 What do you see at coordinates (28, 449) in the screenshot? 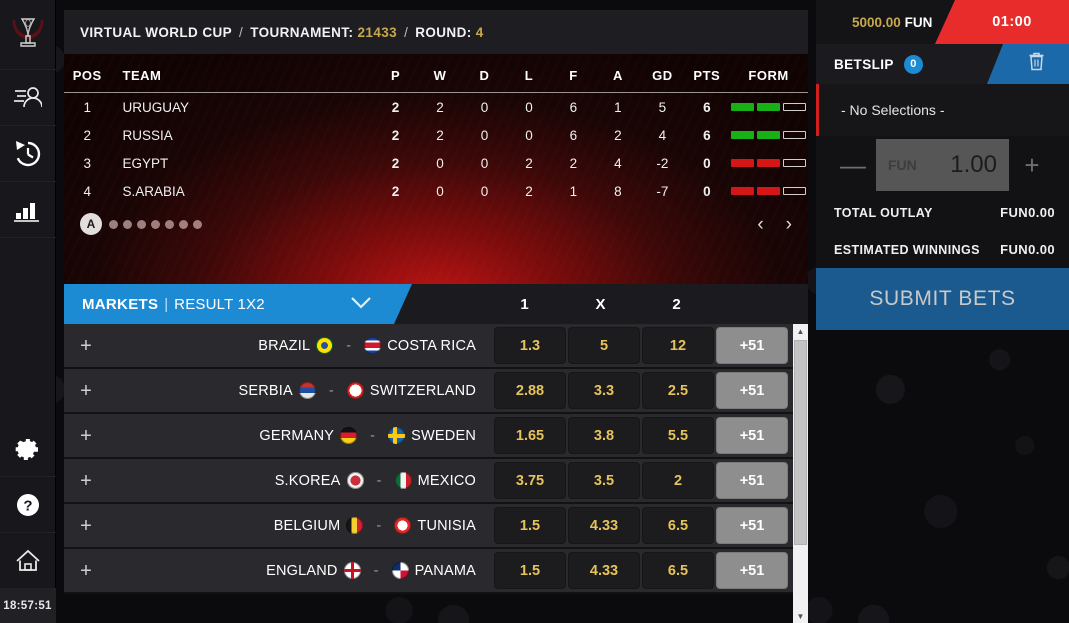
I see `sidebar-item-settings` at bounding box center [28, 449].